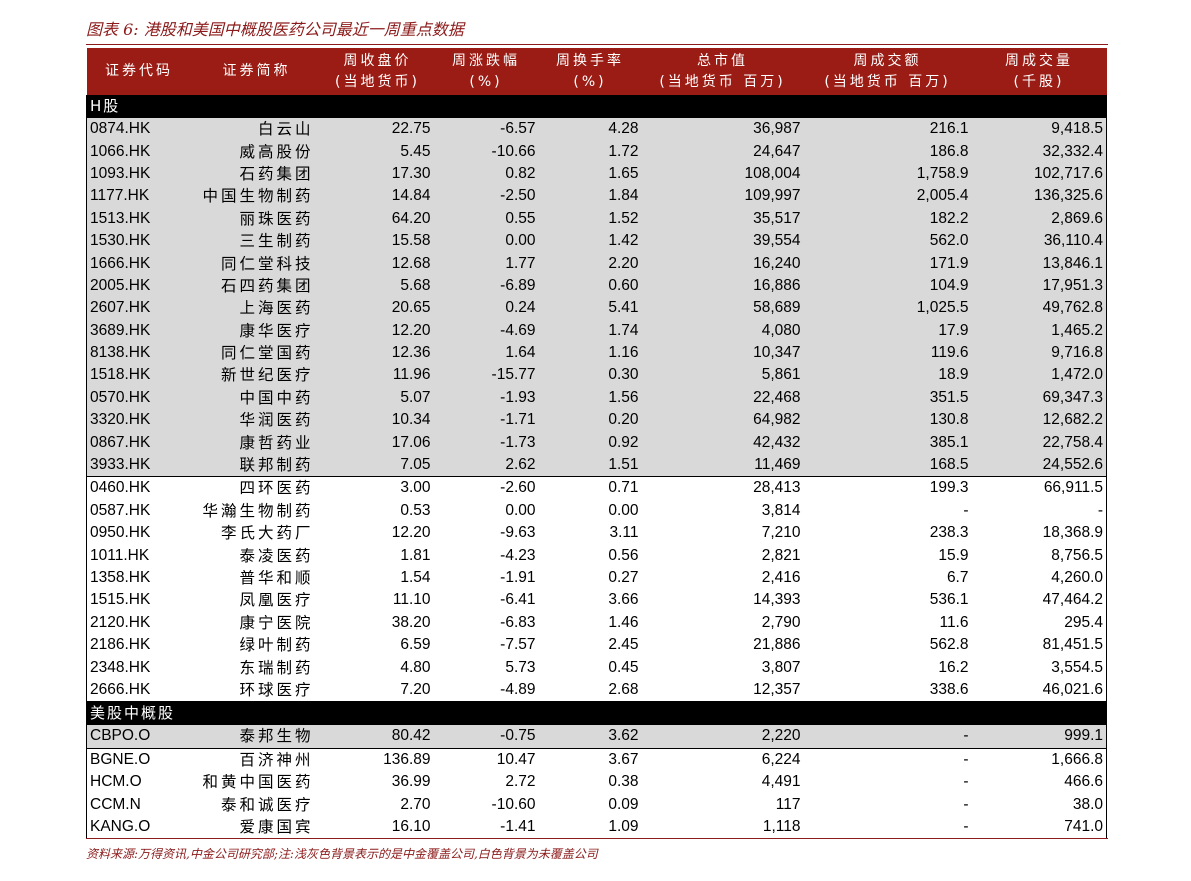  Describe the element at coordinates (139, 578) in the screenshot. I see `cell-code: 1358.HK` at that location.